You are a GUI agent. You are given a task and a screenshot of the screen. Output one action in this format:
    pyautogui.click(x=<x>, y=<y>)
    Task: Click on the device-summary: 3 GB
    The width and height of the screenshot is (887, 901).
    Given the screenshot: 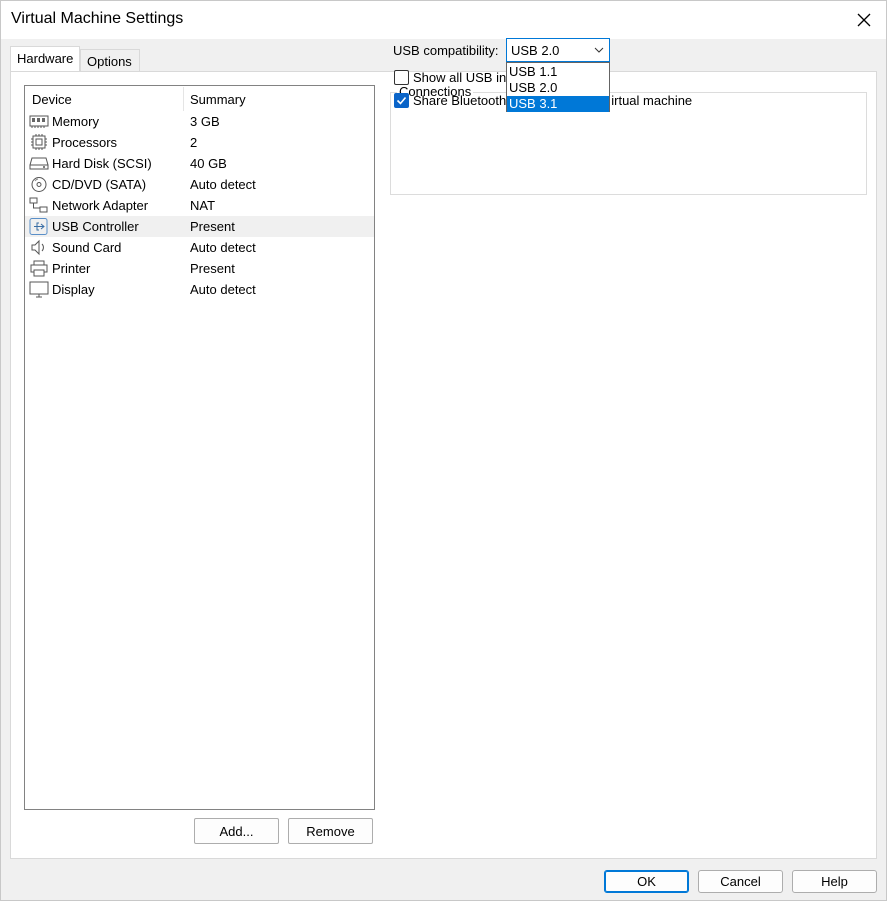 What is the action you would take?
    pyautogui.click(x=205, y=121)
    